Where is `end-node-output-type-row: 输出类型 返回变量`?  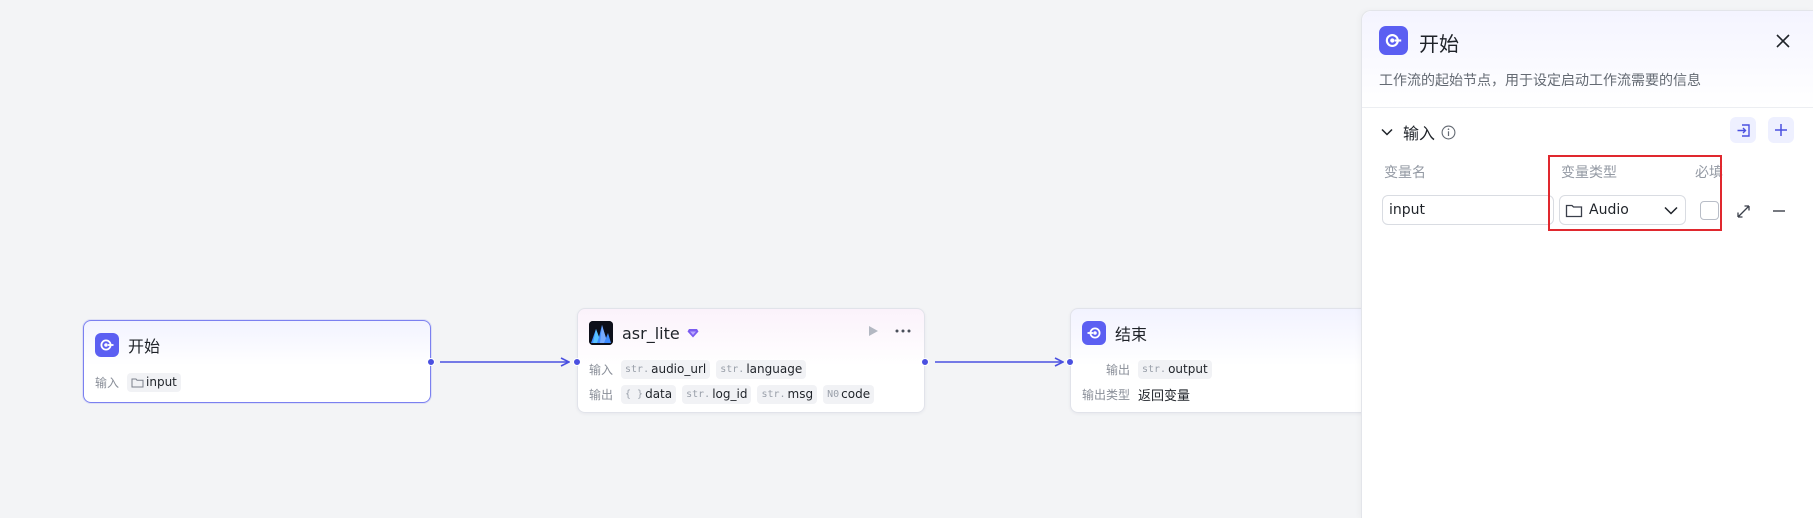
end-node-output-type-row: 输出类型 返回变量 is located at coordinates (1136, 394).